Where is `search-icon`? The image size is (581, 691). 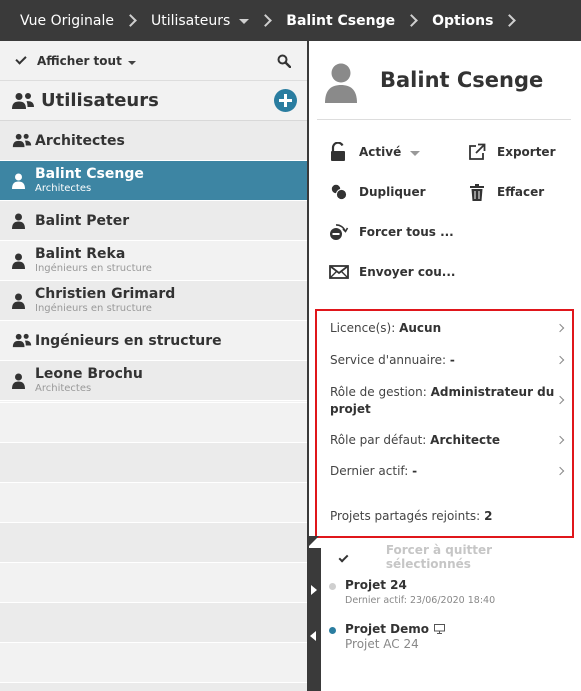
search-icon is located at coordinates (284, 61).